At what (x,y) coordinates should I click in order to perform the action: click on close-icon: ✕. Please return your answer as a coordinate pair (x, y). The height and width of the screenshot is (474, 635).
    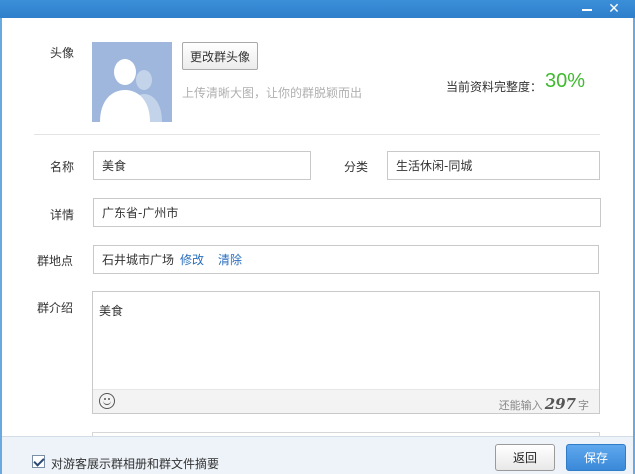
    Looking at the image, I should click on (614, 9).